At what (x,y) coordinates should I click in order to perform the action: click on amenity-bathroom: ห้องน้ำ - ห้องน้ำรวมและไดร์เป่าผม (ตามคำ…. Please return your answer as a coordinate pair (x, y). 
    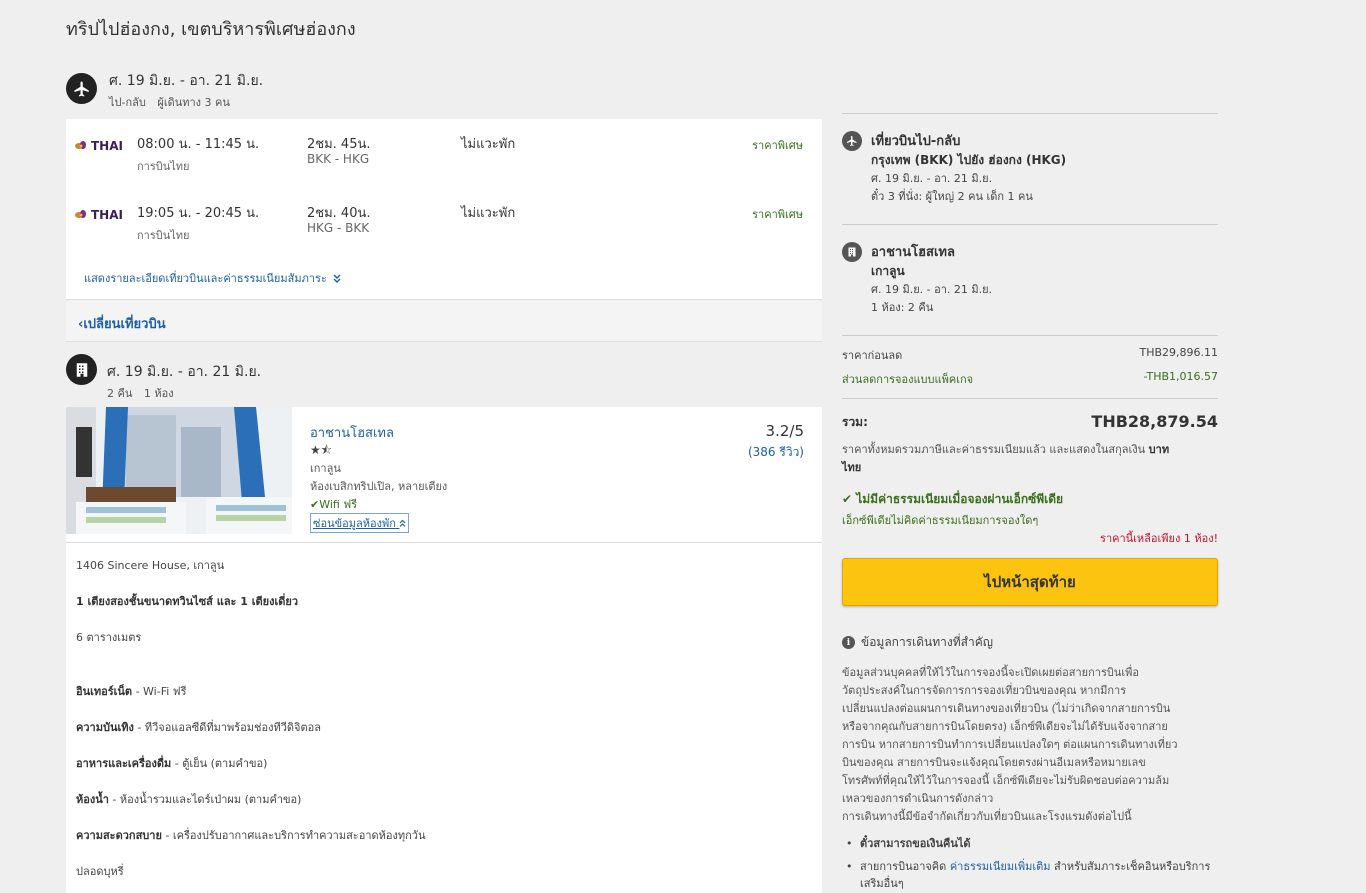
    Looking at the image, I should click on (188, 799).